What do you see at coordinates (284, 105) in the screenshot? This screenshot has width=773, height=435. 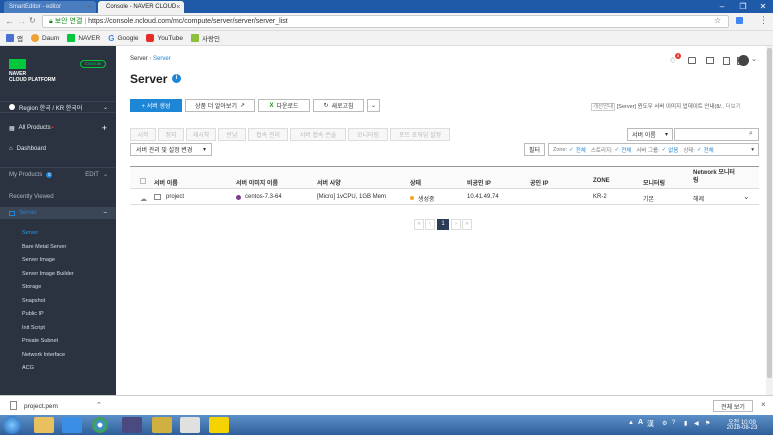 I see `download-button: X 다운로드` at bounding box center [284, 105].